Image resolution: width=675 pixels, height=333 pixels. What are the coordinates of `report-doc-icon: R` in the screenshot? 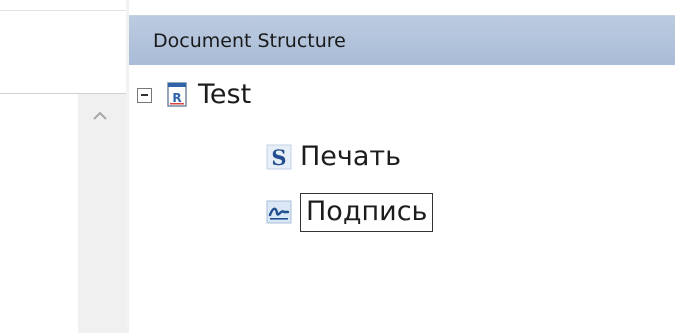 It's located at (177, 95).